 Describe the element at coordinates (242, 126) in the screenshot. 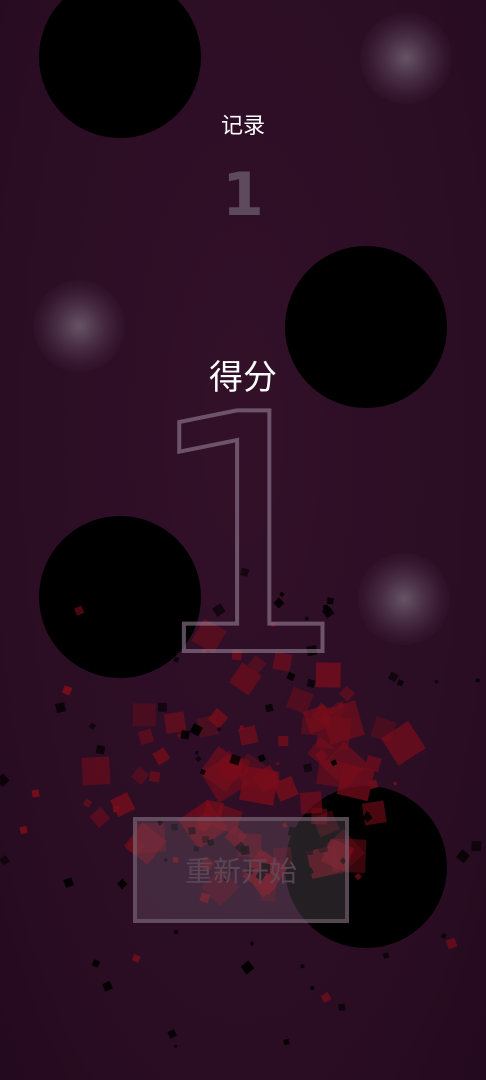

I see `record-label: 记录` at that location.